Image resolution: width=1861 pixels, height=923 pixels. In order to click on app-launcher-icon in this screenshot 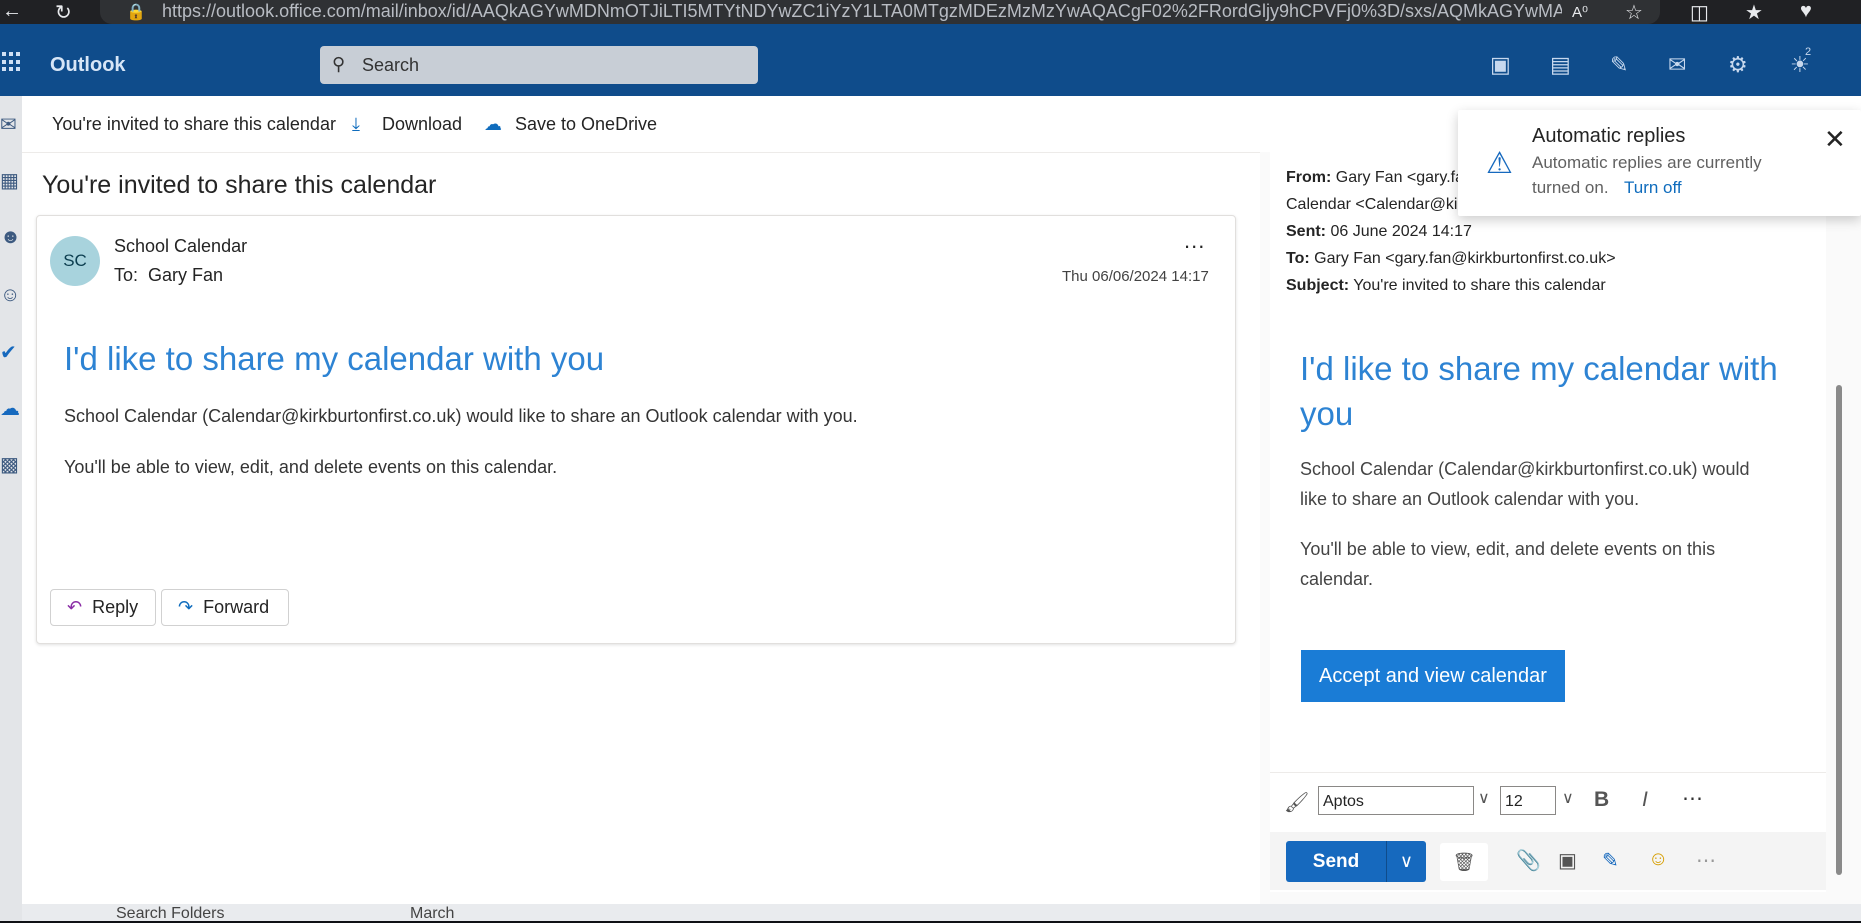, I will do `click(12, 62)`.